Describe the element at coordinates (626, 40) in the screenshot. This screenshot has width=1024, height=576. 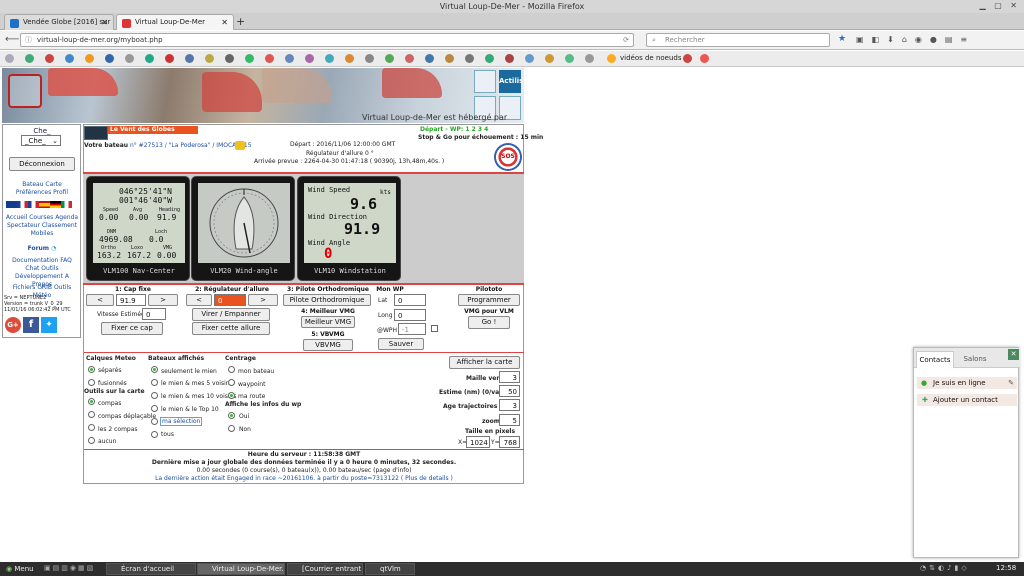
I see `reload-icon: ⟳` at that location.